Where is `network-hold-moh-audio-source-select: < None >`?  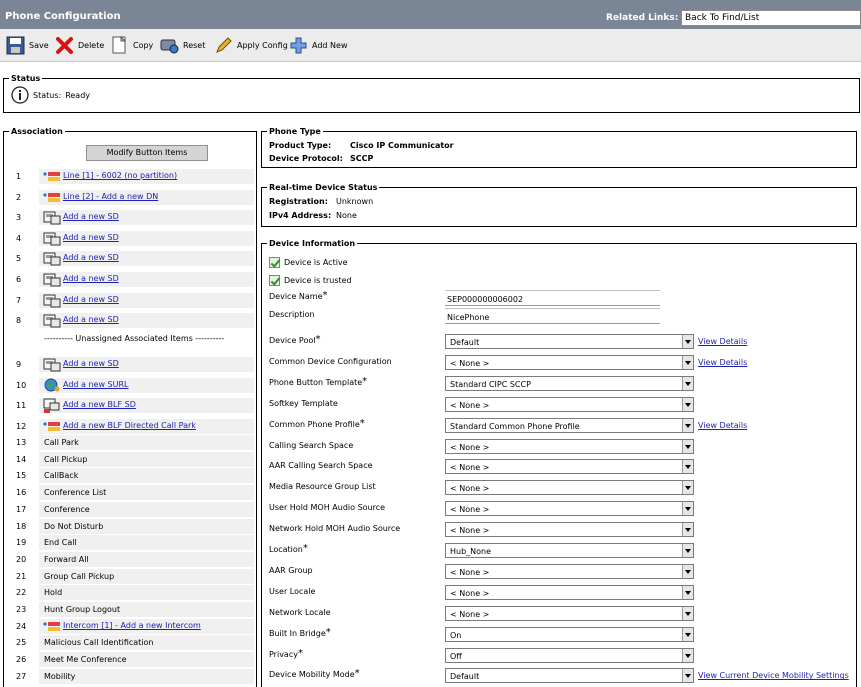
network-hold-moh-audio-source-select: < None > is located at coordinates (569, 530).